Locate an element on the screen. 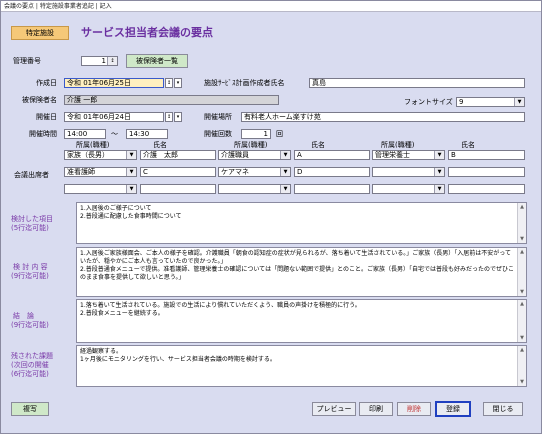  sakusei-calendar-dropdown: ▾ is located at coordinates (178, 83).